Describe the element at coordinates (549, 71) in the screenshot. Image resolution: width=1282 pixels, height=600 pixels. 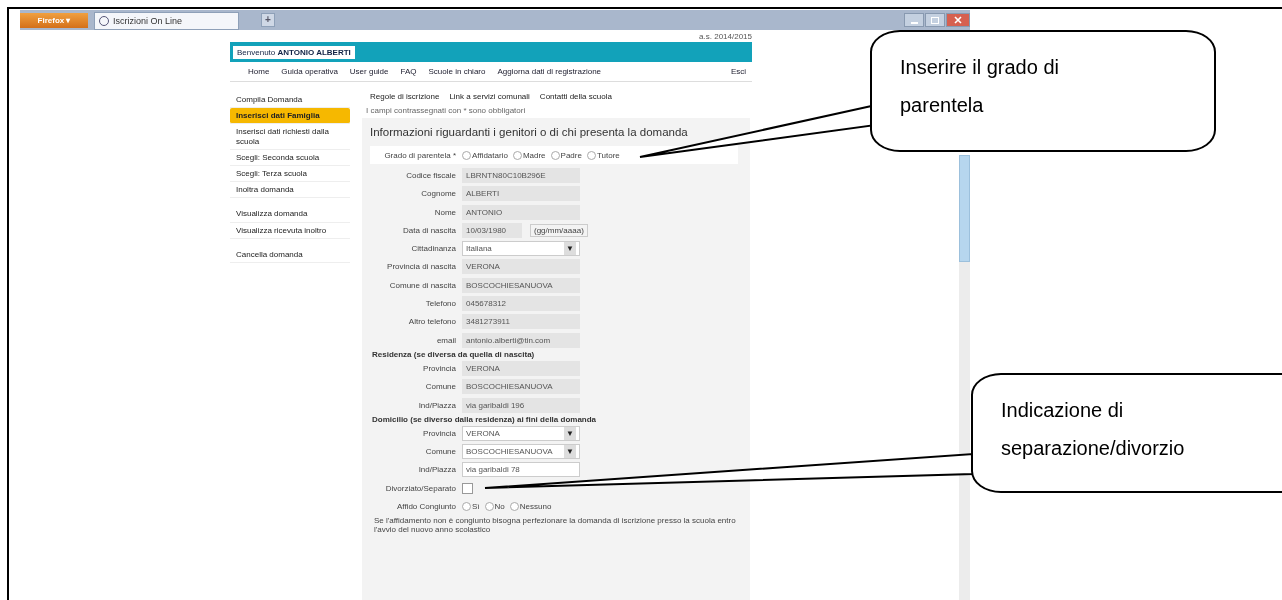
I see `nav-link: Aggiorna dati di registrazione` at that location.